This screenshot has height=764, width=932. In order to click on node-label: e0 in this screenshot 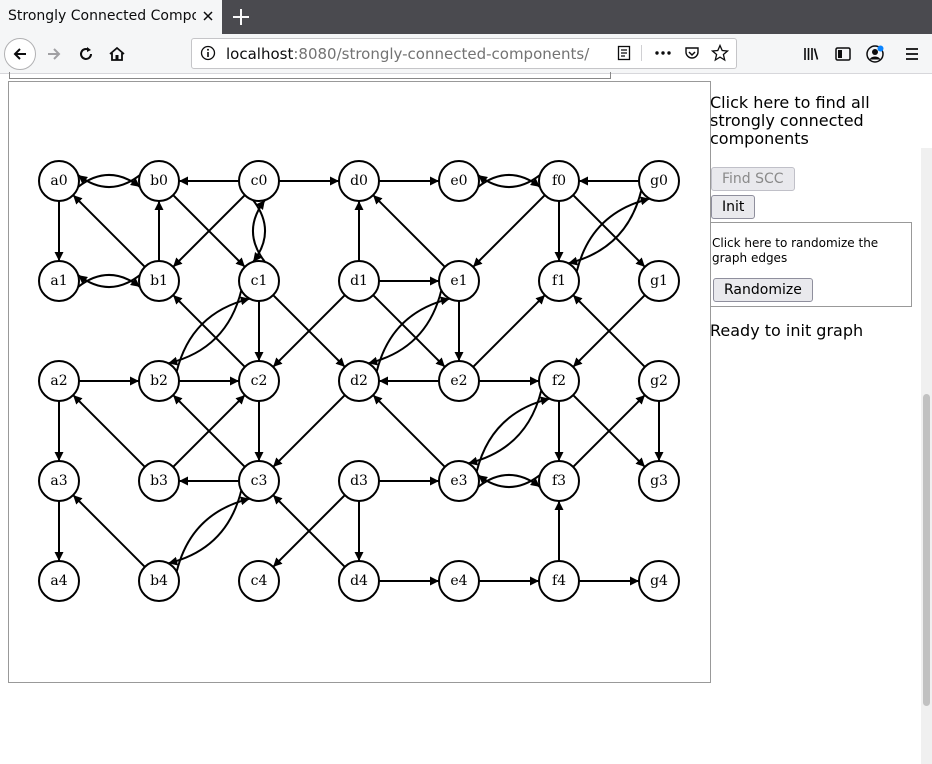, I will do `click(458, 181)`.